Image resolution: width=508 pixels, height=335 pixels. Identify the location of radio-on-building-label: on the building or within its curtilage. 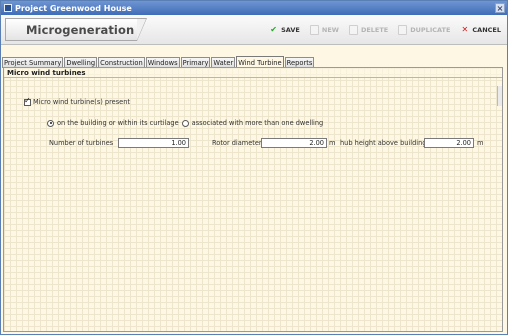
(118, 123).